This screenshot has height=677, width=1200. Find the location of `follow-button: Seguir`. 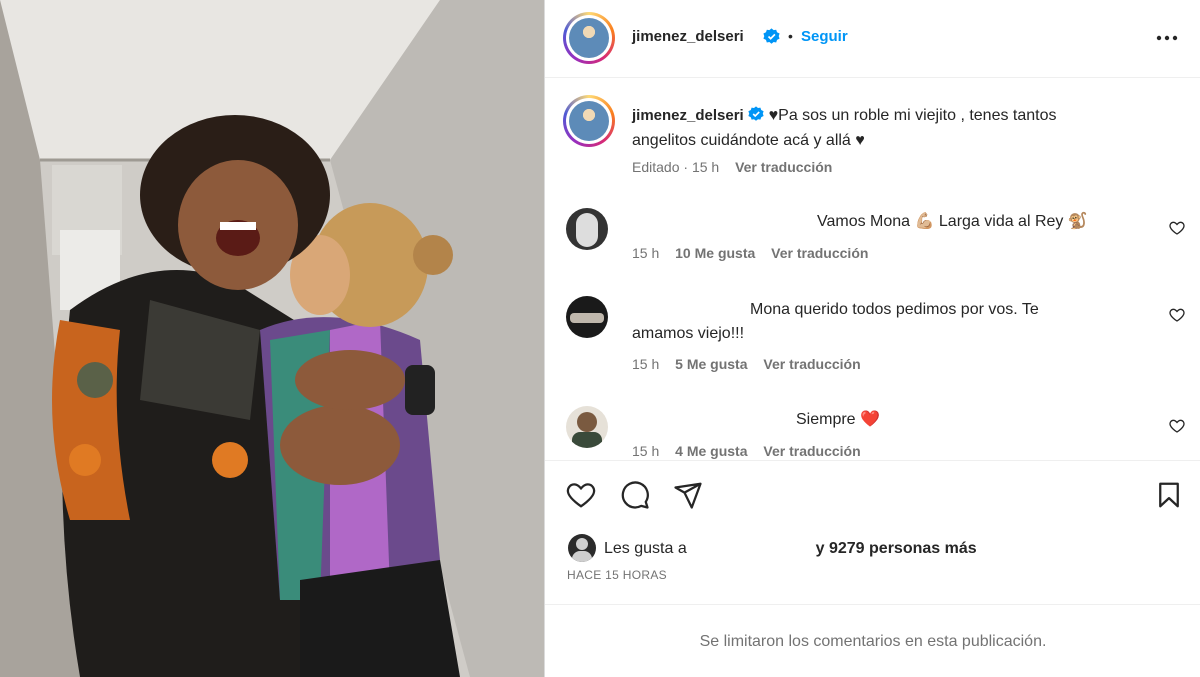

follow-button: Seguir is located at coordinates (824, 36).